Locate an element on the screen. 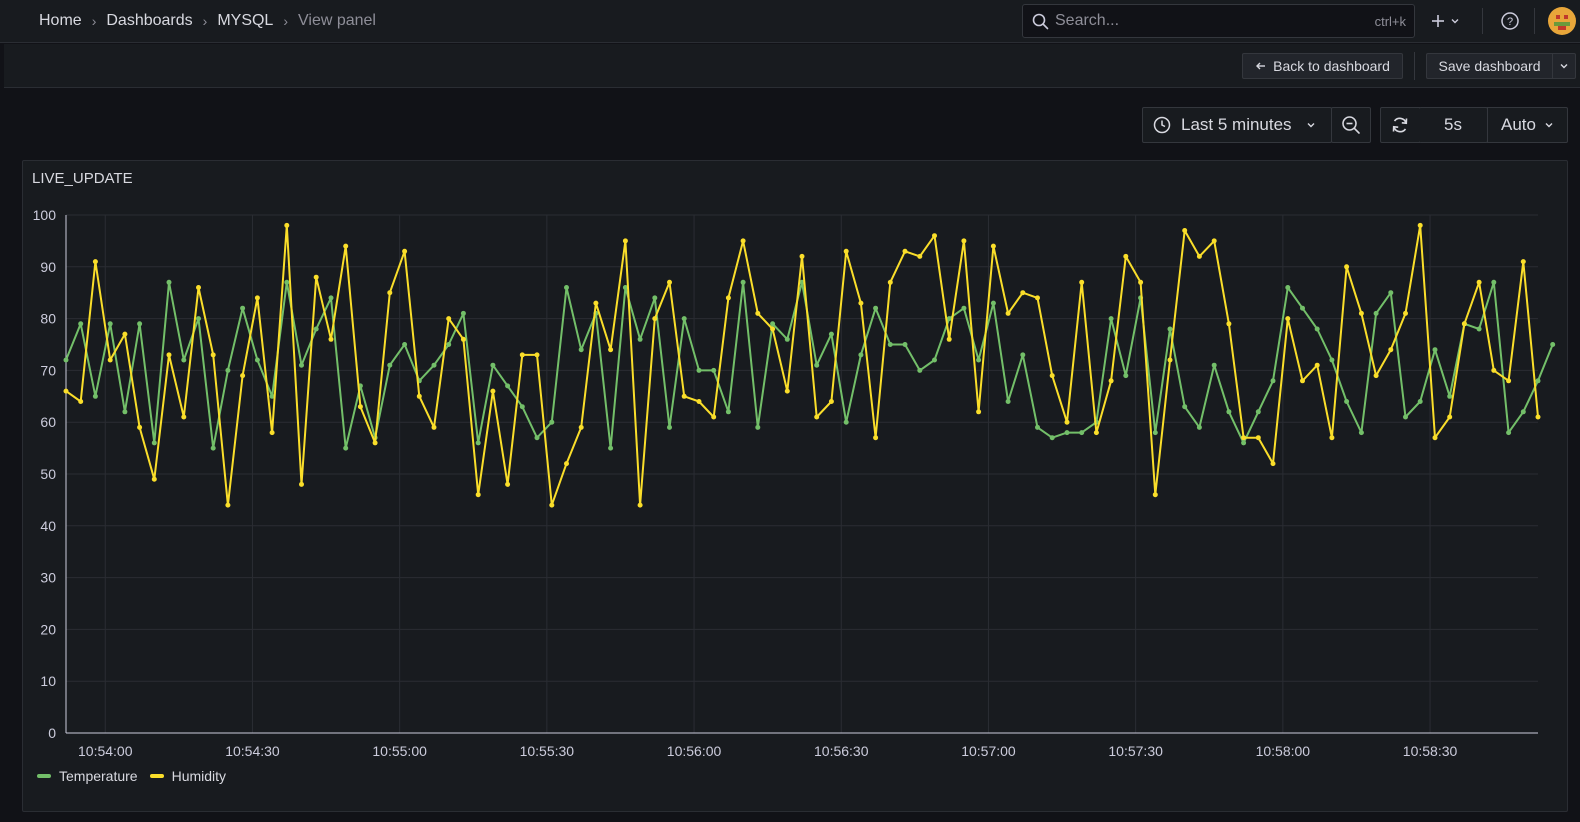 Image resolution: width=1580 pixels, height=822 pixels. x-tick-label: 10:56:00 is located at coordinates (694, 751).